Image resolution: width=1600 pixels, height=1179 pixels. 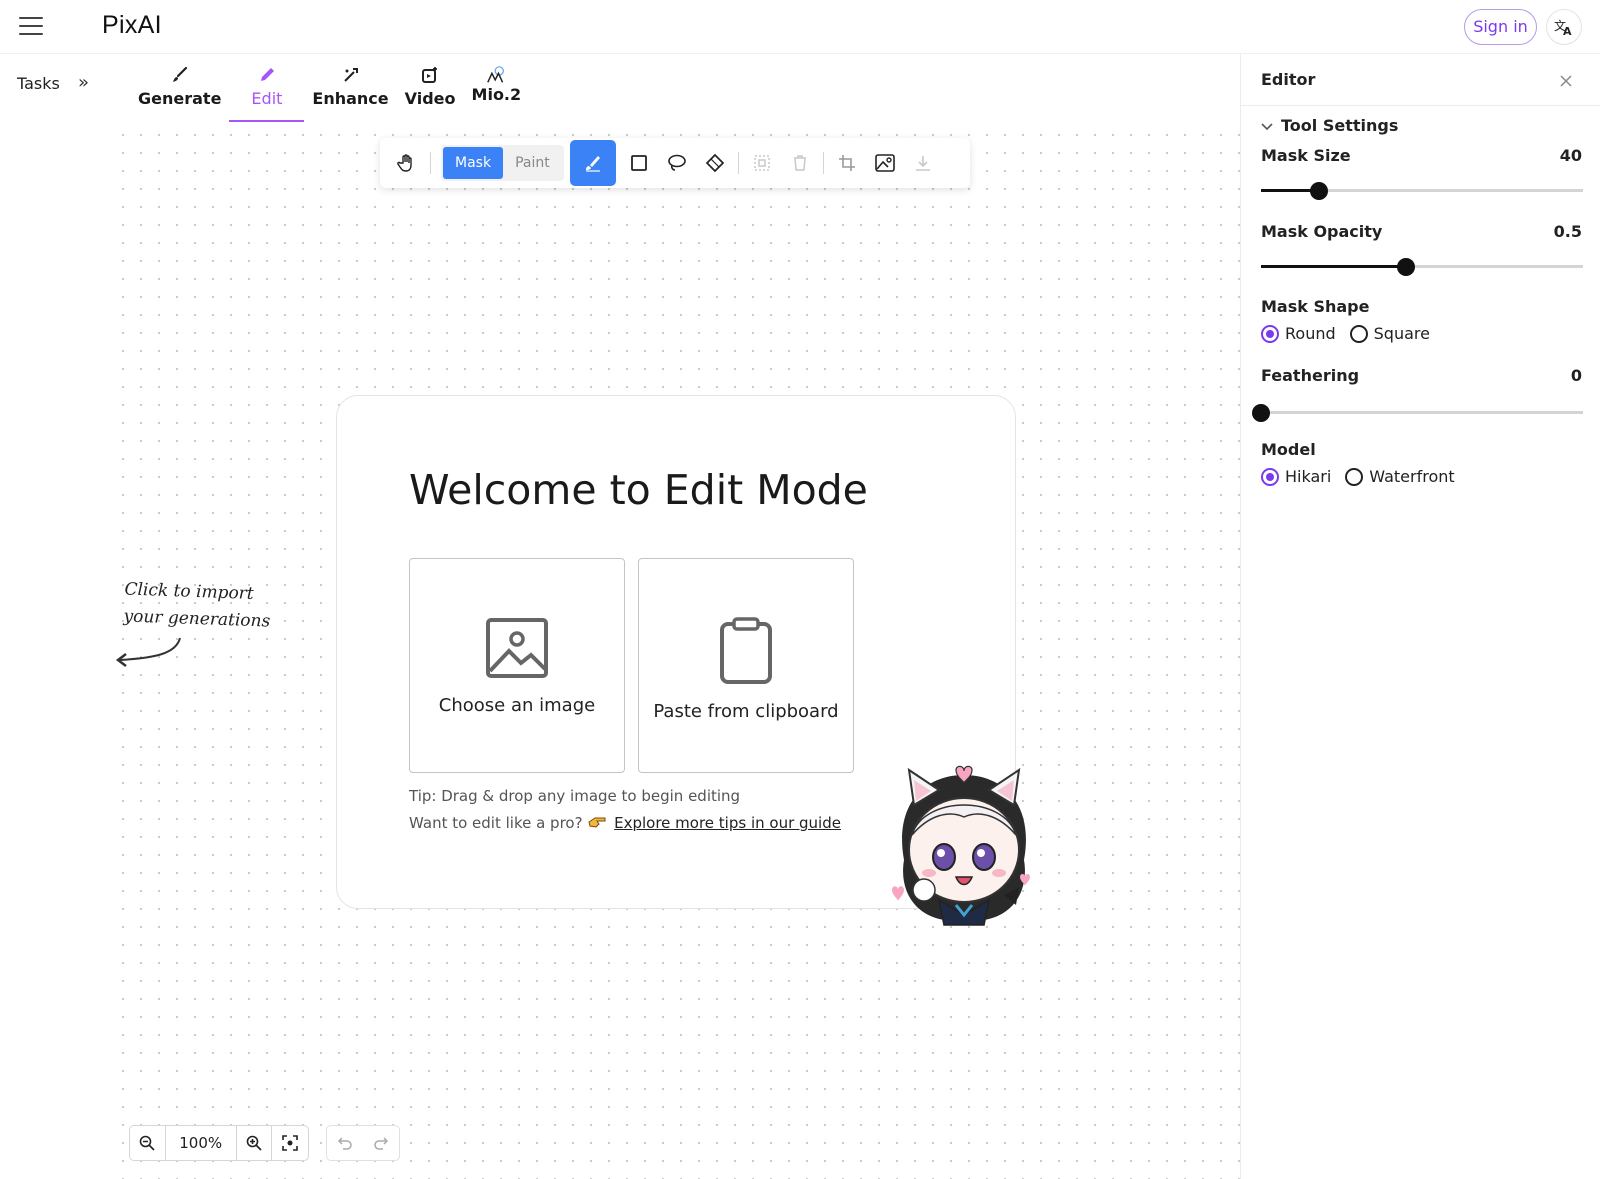 I want to click on pencil-icon, so click(x=267, y=74).